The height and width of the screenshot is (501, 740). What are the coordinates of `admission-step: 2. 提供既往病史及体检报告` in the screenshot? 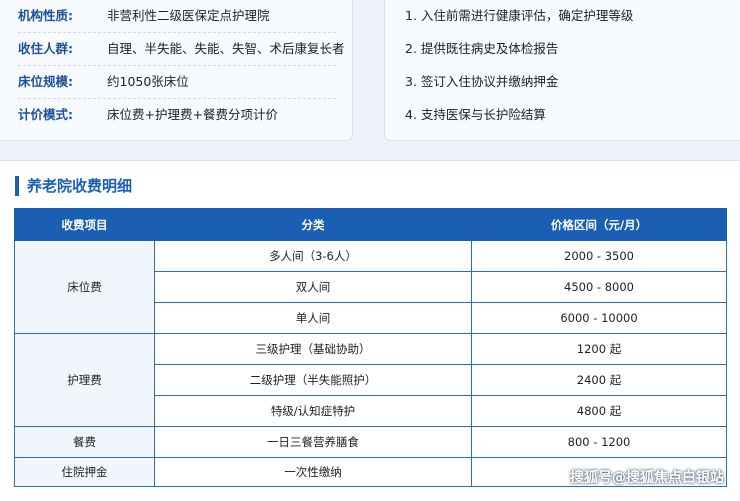 It's located at (482, 48).